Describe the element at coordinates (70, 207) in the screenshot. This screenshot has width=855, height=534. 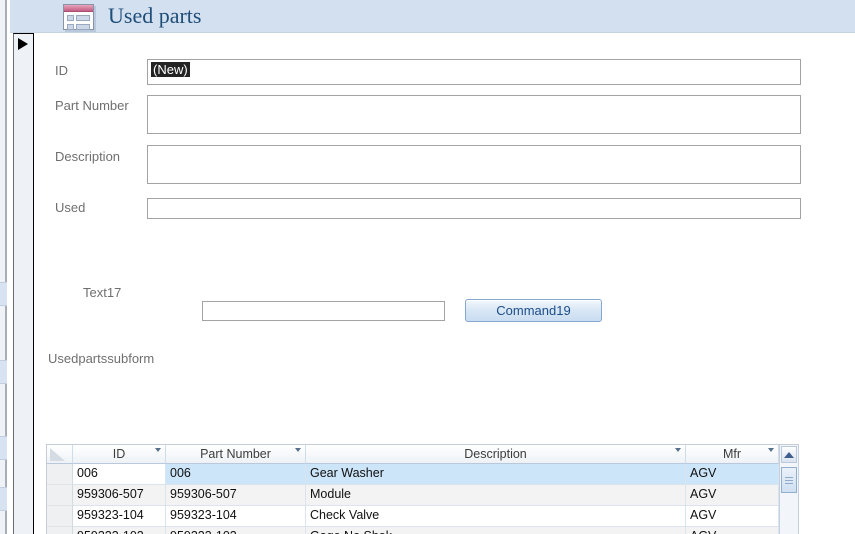
I see `used-label: Used` at that location.